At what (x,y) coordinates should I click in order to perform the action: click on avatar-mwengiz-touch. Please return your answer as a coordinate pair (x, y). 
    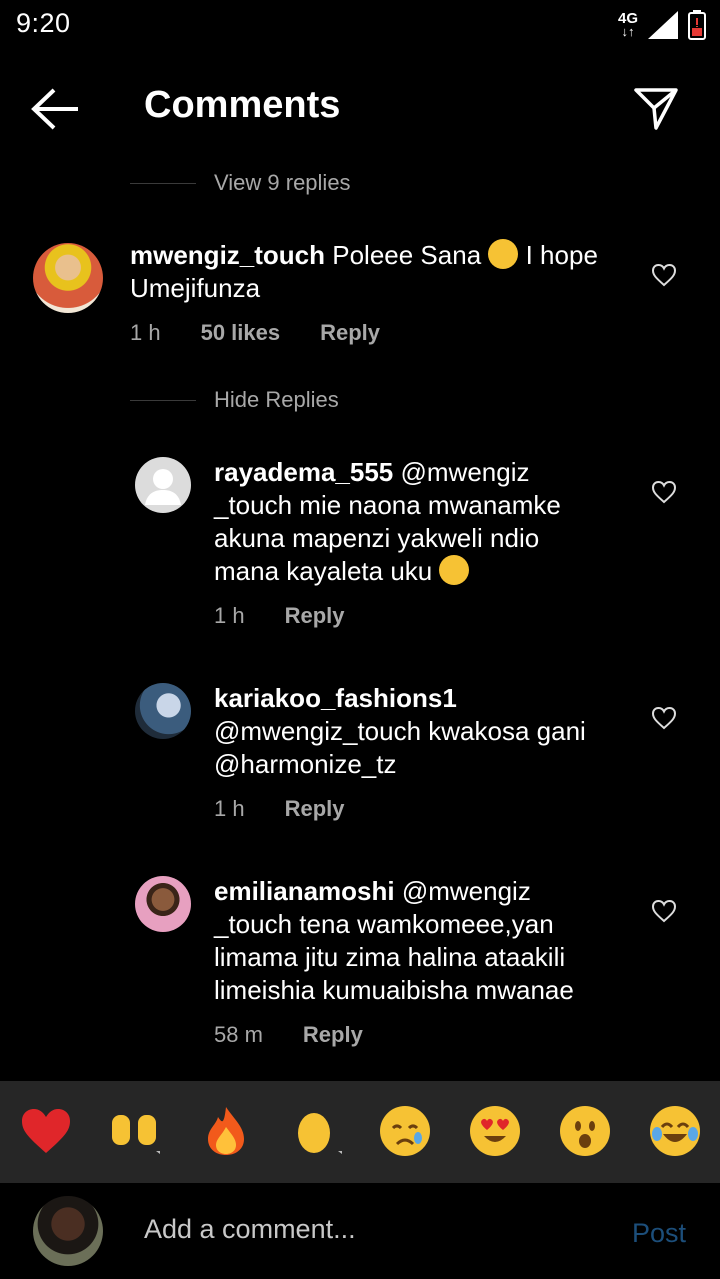
    Looking at the image, I should click on (68, 278).